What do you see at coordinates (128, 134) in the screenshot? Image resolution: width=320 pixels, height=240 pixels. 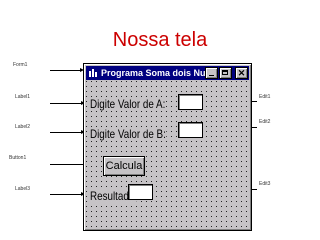 I see `label-valor-b: Digite Valor de B:` at bounding box center [128, 134].